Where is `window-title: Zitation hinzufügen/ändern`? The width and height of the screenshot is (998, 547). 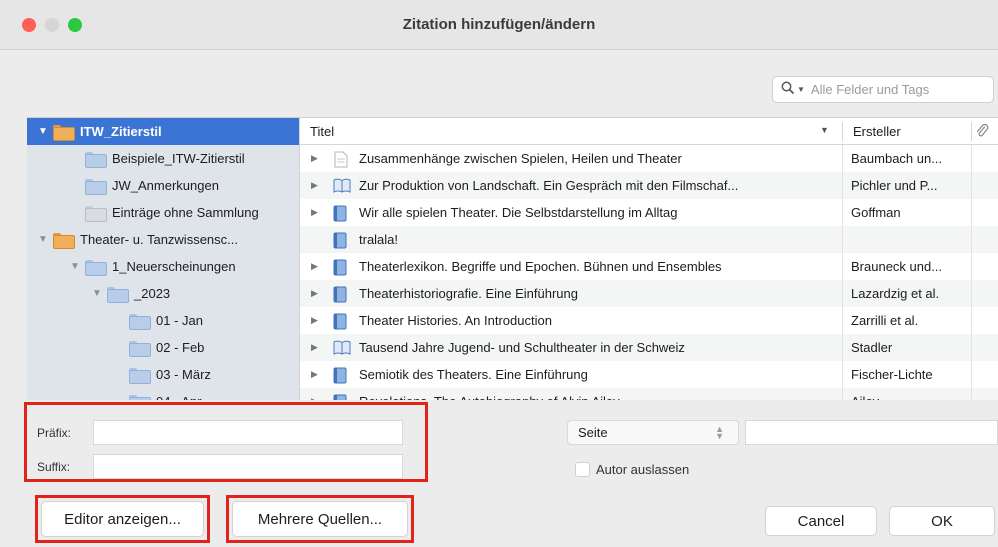
window-title: Zitation hinzufügen/ändern is located at coordinates (499, 24).